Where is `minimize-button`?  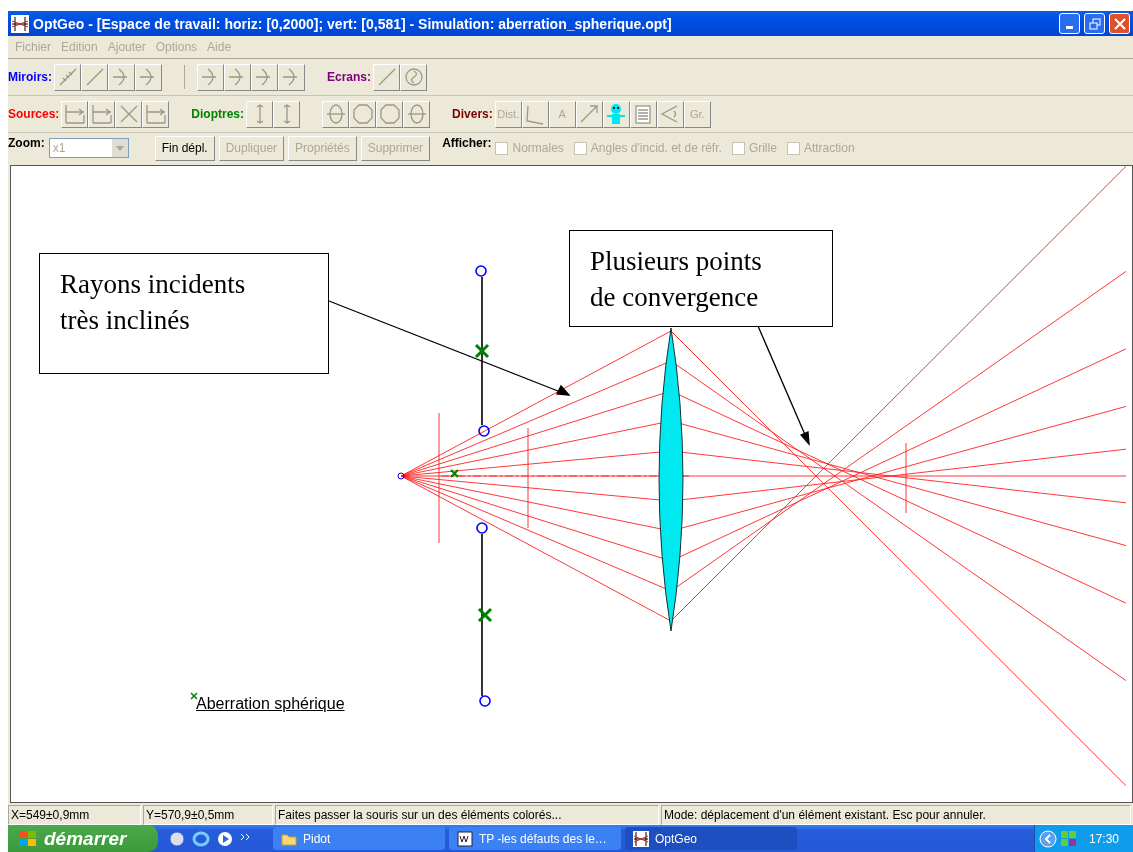 minimize-button is located at coordinates (1069, 23).